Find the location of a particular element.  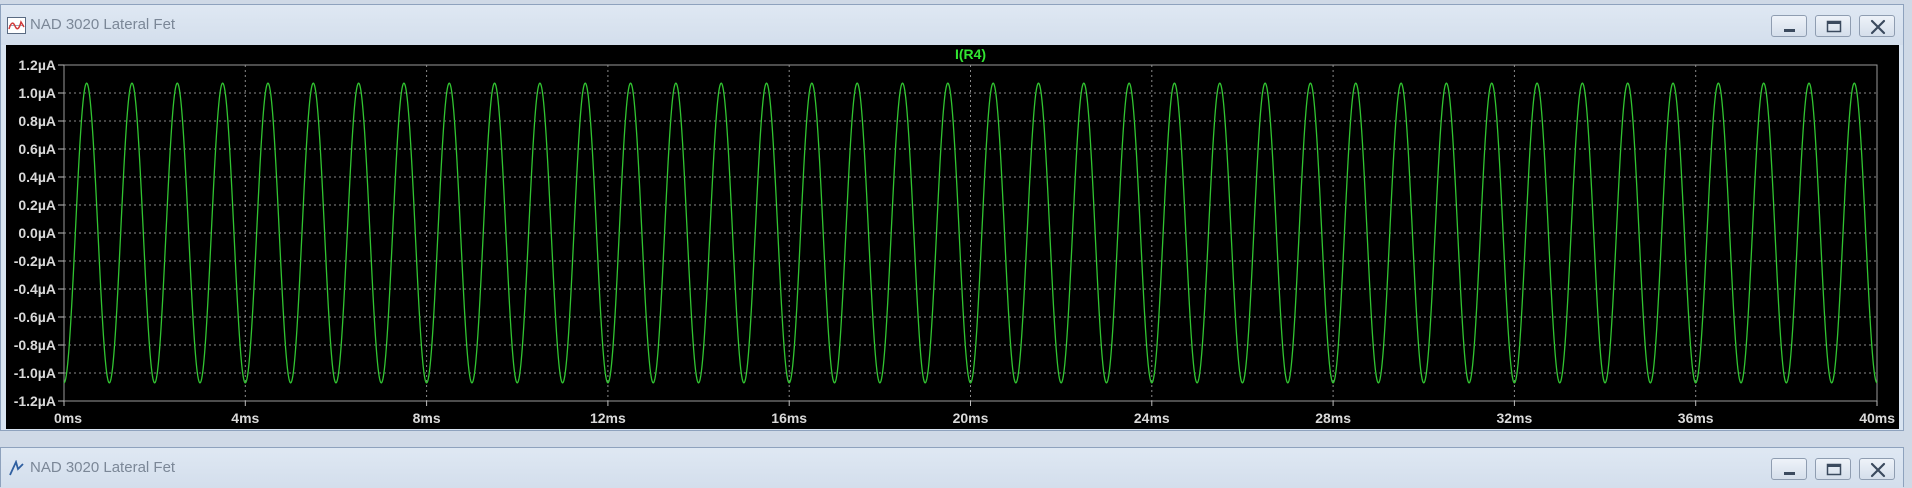

x-tick-label: 24ms is located at coordinates (1152, 418).